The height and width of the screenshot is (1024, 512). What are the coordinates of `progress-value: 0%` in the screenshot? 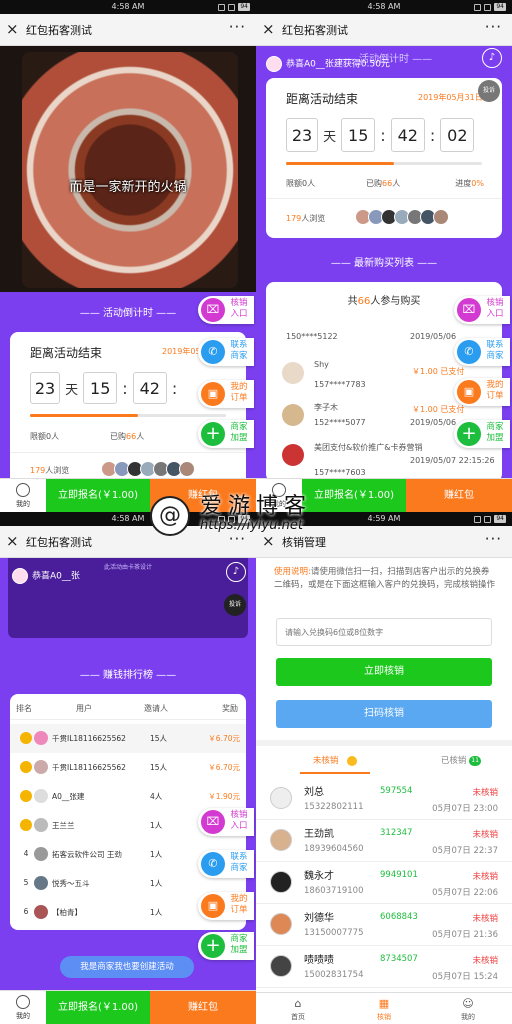 It's located at (477, 183).